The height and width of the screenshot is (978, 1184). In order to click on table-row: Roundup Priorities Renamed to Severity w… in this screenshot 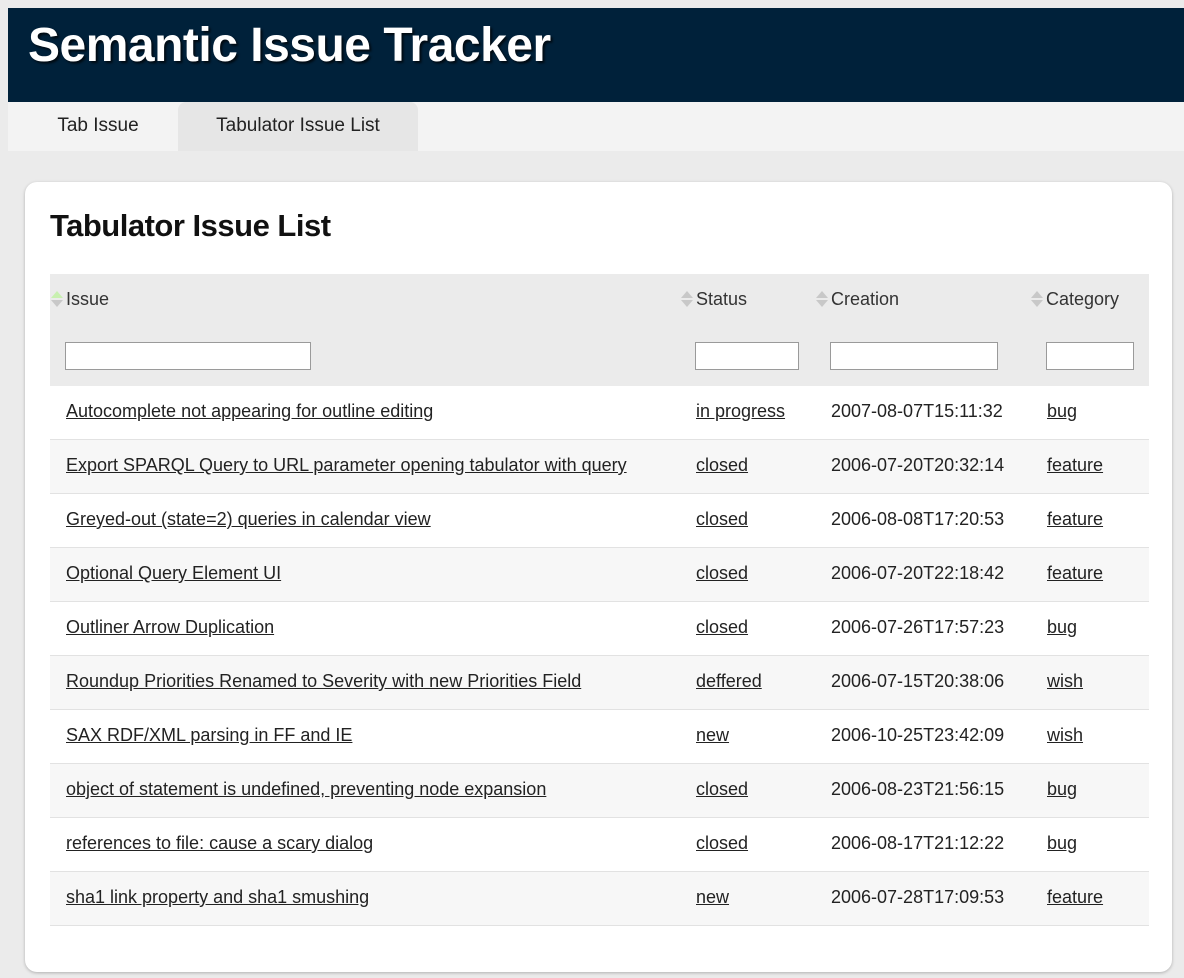, I will do `click(599, 683)`.